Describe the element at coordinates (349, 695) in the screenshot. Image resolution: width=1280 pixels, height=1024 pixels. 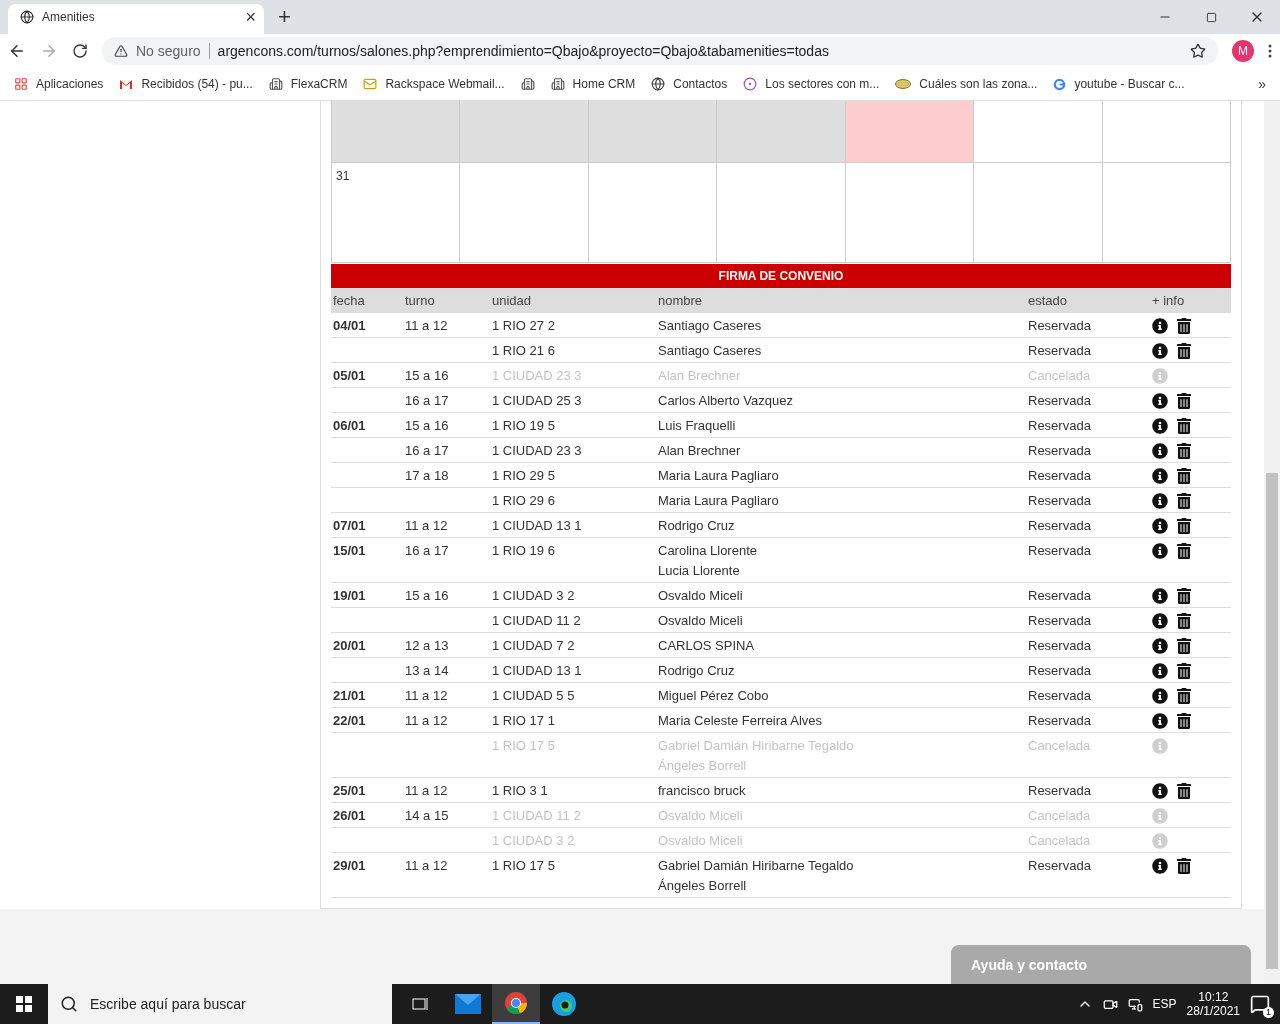
I see `date-cell-text: 21/01` at that location.